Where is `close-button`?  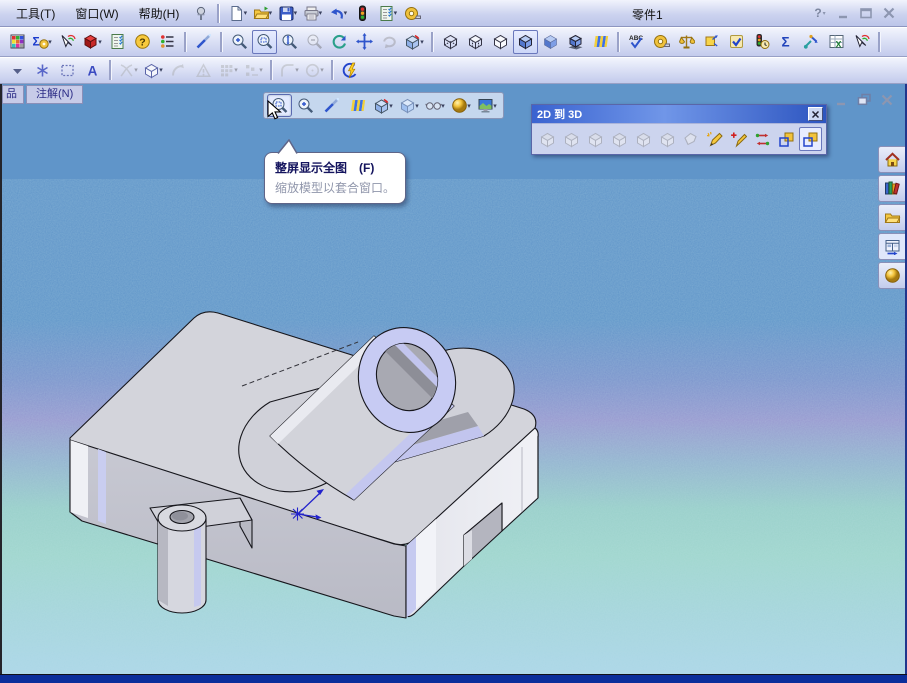
close-button is located at coordinates (889, 13).